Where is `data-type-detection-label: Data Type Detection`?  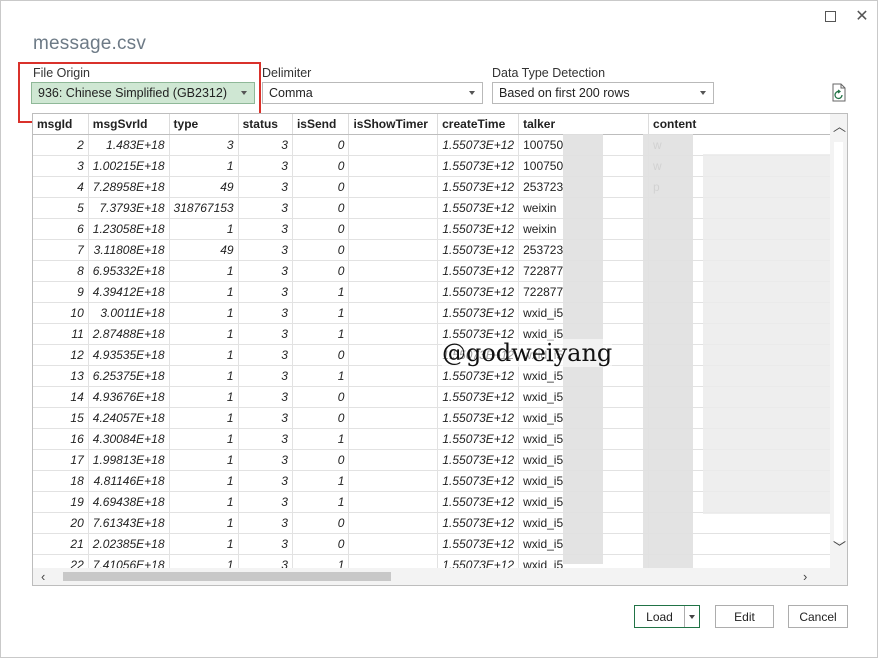
data-type-detection-label: Data Type Detection is located at coordinates (549, 73).